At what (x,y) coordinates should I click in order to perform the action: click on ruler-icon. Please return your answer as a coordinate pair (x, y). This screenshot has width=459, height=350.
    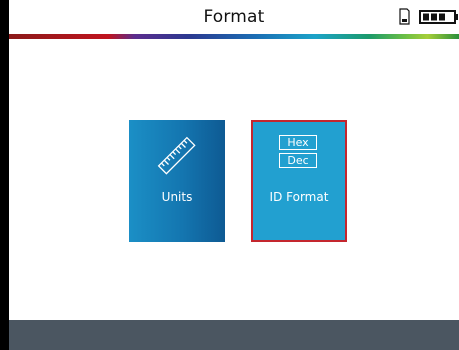
    Looking at the image, I should click on (176, 155).